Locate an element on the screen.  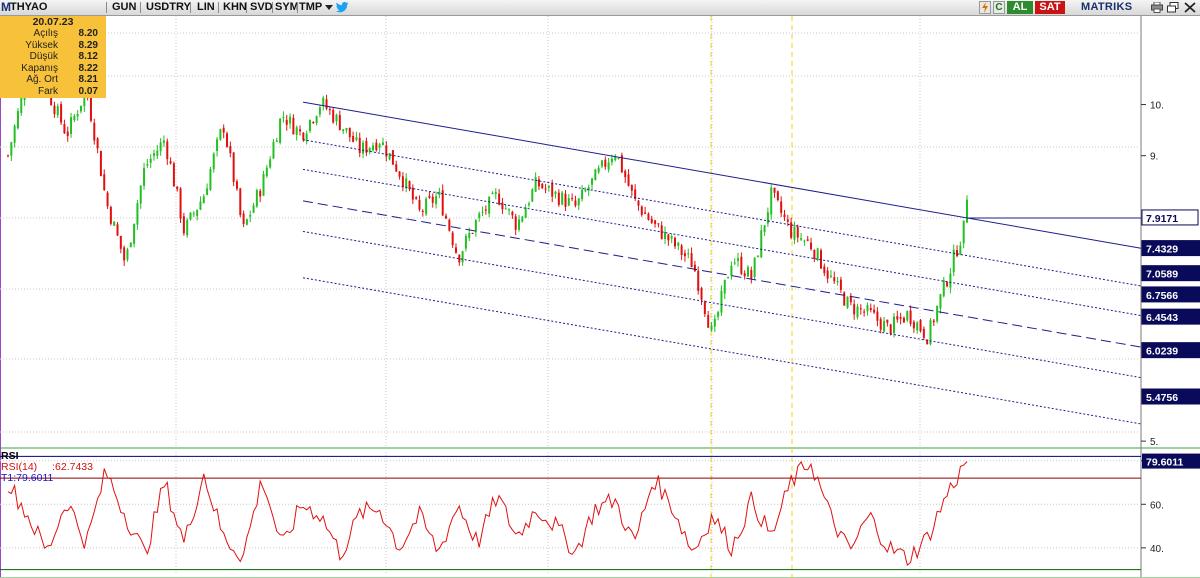
info-row-open: Açılış 8.20 is located at coordinates (53, 34).